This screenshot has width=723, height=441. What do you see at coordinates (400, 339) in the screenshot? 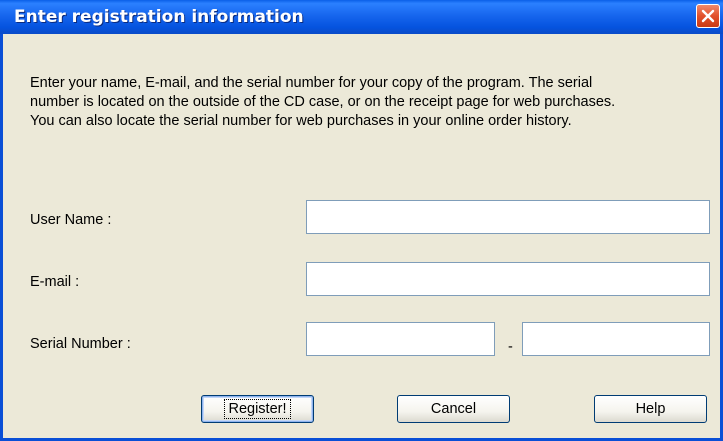
I see `serial-number-part1-input` at bounding box center [400, 339].